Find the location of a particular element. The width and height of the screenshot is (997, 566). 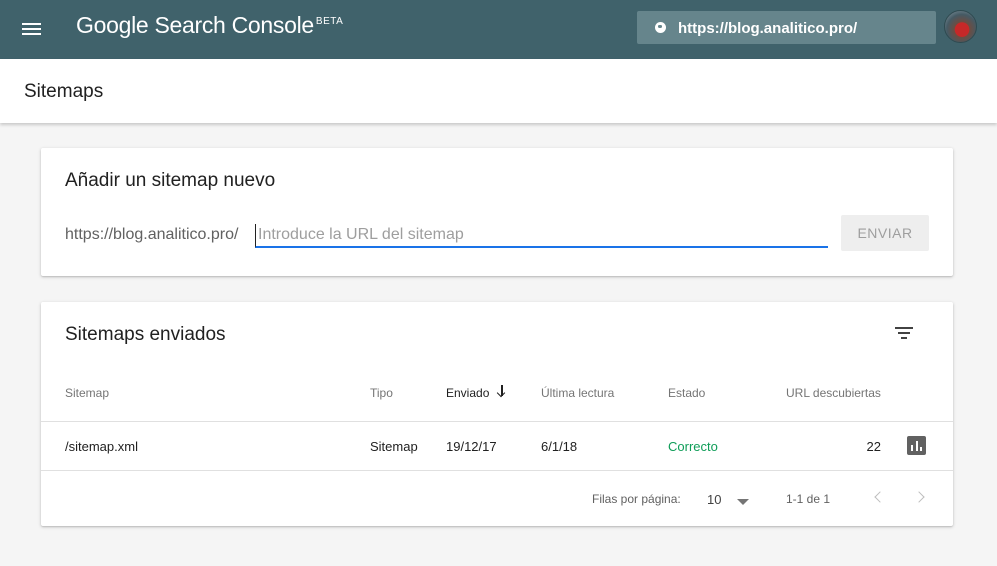

product-logo: Google Search Console BETA is located at coordinates (210, 25).